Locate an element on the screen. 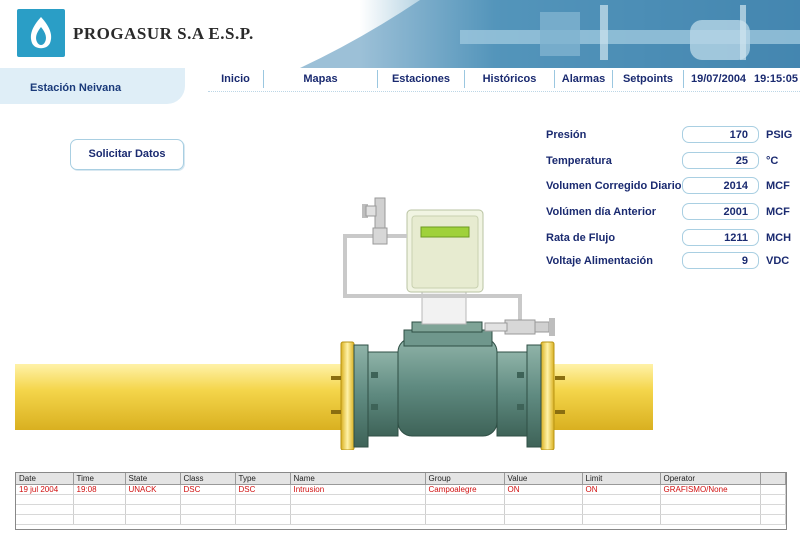 The width and height of the screenshot is (800, 533). pressure-unit: PSIG is located at coordinates (779, 135).